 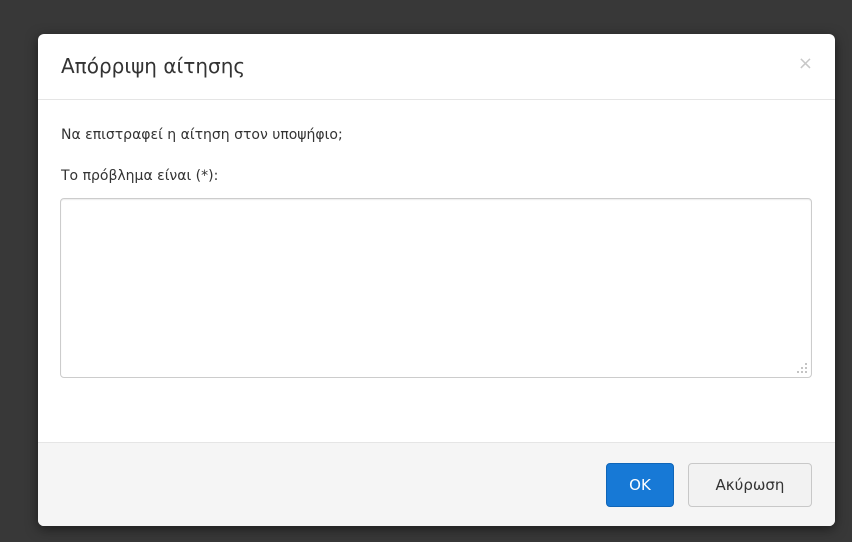 I want to click on ok-button: OK, so click(x=640, y=485).